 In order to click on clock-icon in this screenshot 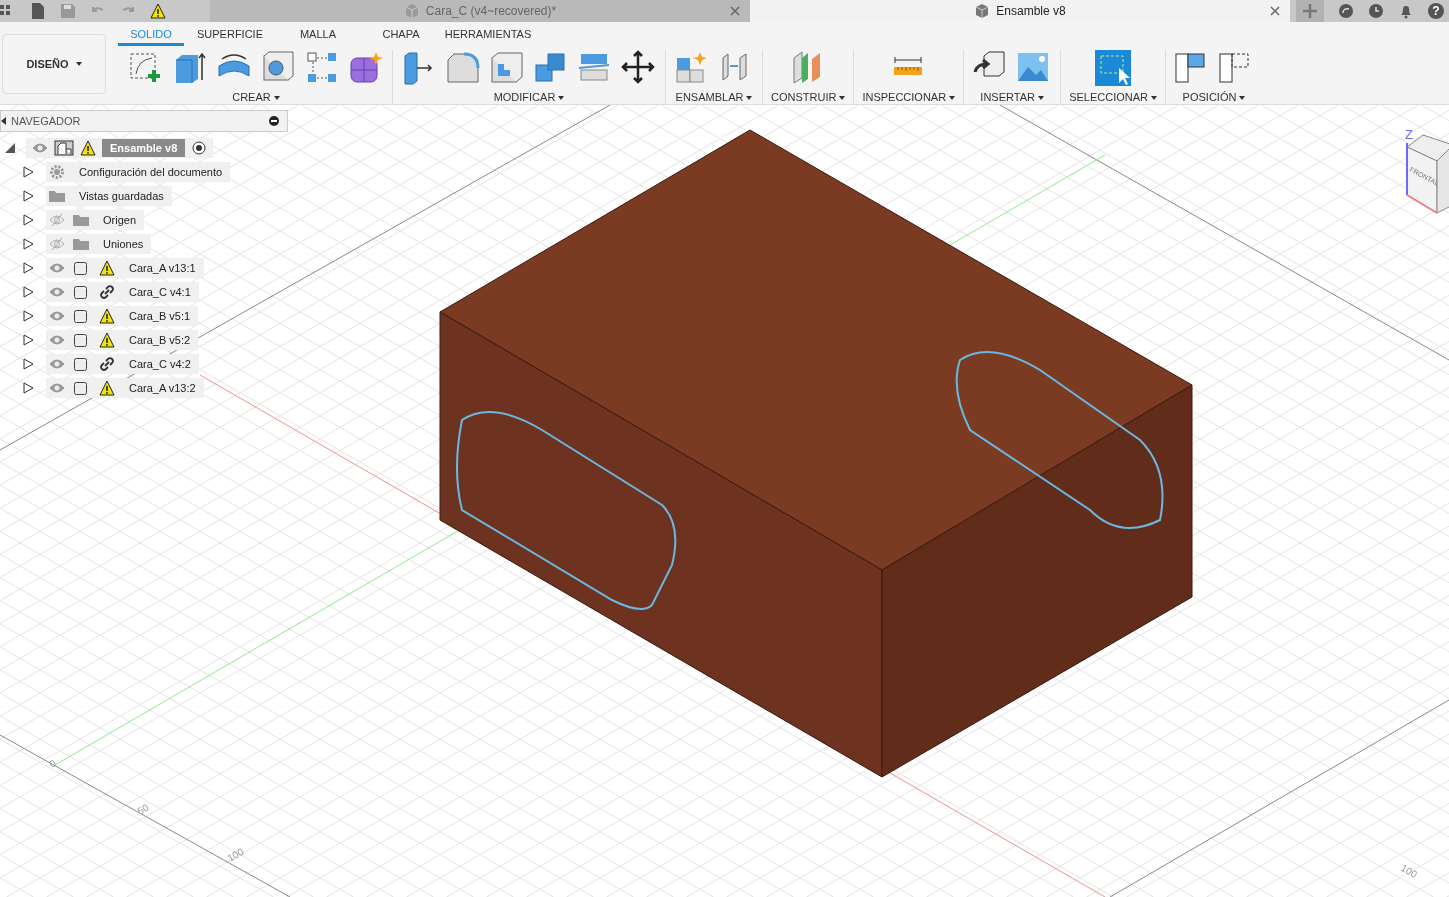, I will do `click(1376, 11)`.